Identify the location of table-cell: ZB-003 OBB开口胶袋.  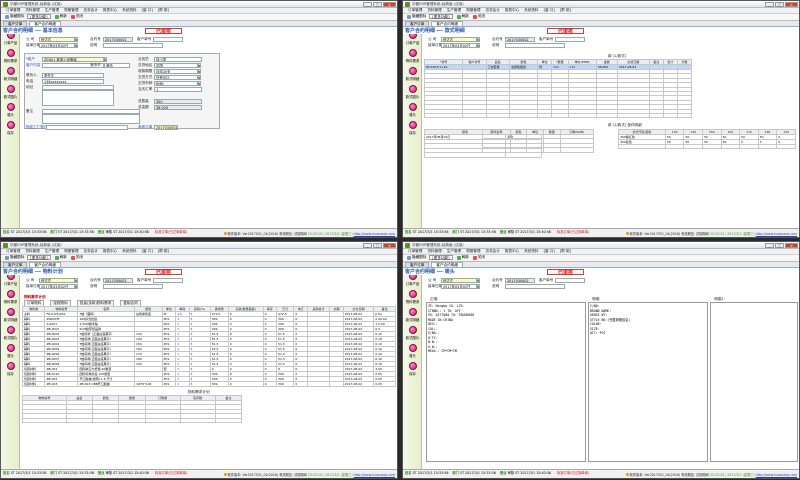
(106, 384).